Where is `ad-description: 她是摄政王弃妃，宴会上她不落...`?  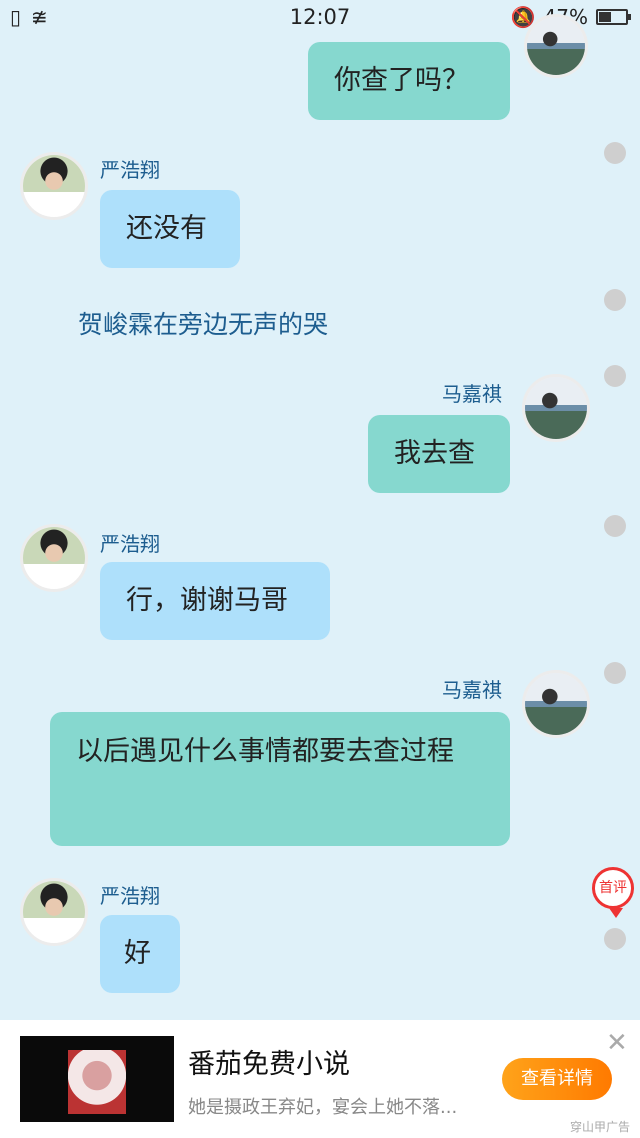 ad-description: 她是摄政王弃妃，宴会上她不落... is located at coordinates (338, 1106).